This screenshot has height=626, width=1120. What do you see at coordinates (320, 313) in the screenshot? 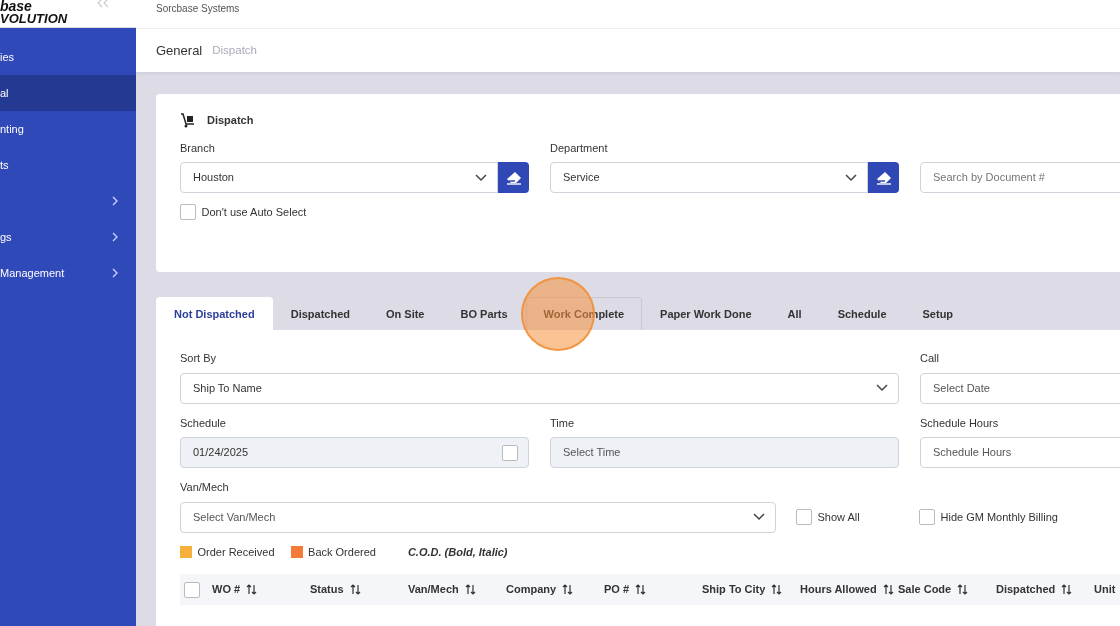
I see `tab: Dispatched` at bounding box center [320, 313].